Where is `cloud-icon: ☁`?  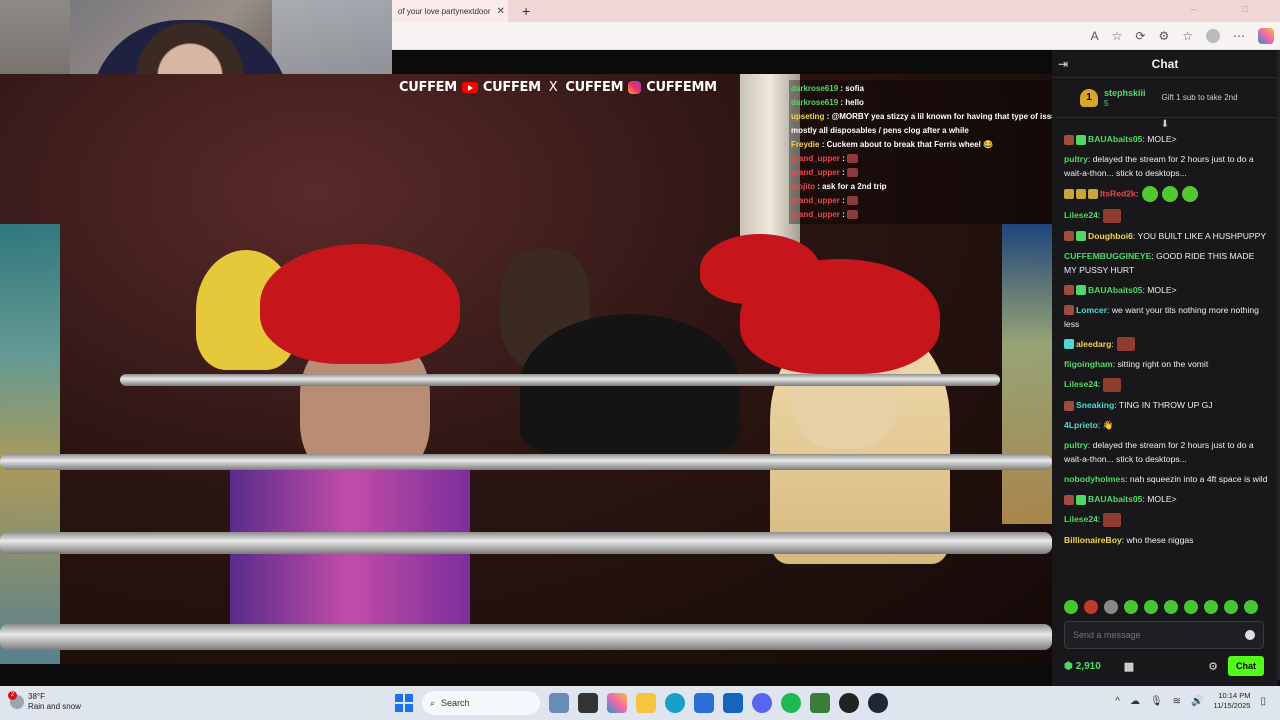
cloud-icon: ☁ is located at coordinates (1135, 701).